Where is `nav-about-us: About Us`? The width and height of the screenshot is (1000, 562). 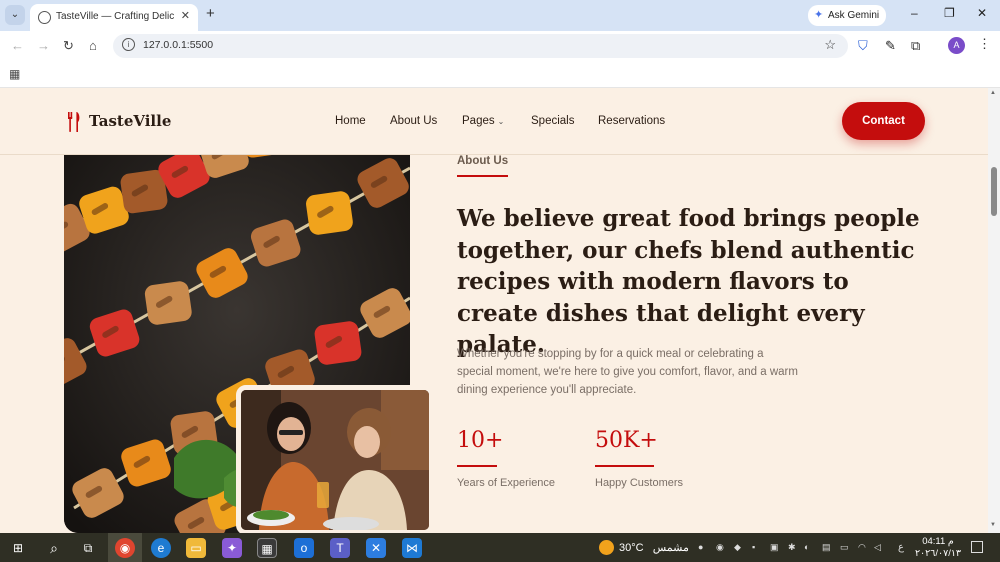
nav-about-us: About Us is located at coordinates (413, 121).